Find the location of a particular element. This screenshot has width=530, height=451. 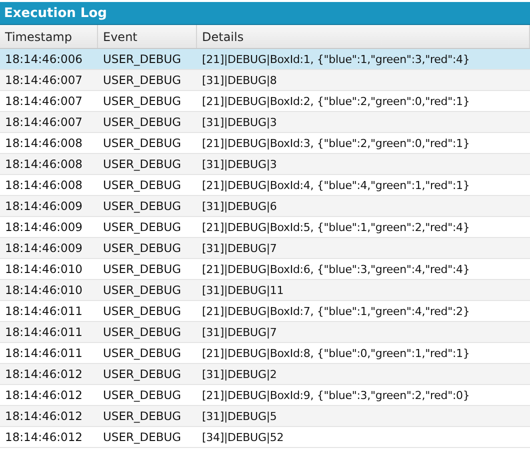

log-row: 18:14:46:012 USER_DEBUG [31]|DEBUG|5 is located at coordinates (265, 416).